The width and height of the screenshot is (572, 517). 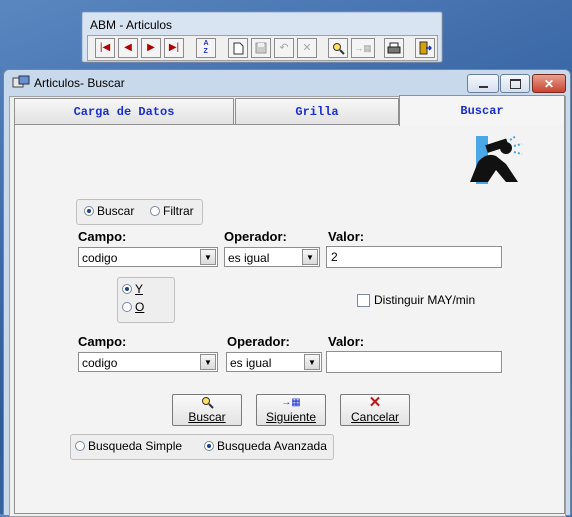 What do you see at coordinates (287, 83) in the screenshot?
I see `title-bar: Articulos- Buscar ✕` at bounding box center [287, 83].